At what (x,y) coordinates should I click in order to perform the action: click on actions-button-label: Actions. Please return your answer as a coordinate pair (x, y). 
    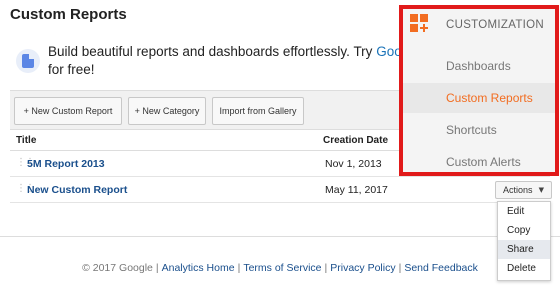
    Looking at the image, I should click on (518, 190).